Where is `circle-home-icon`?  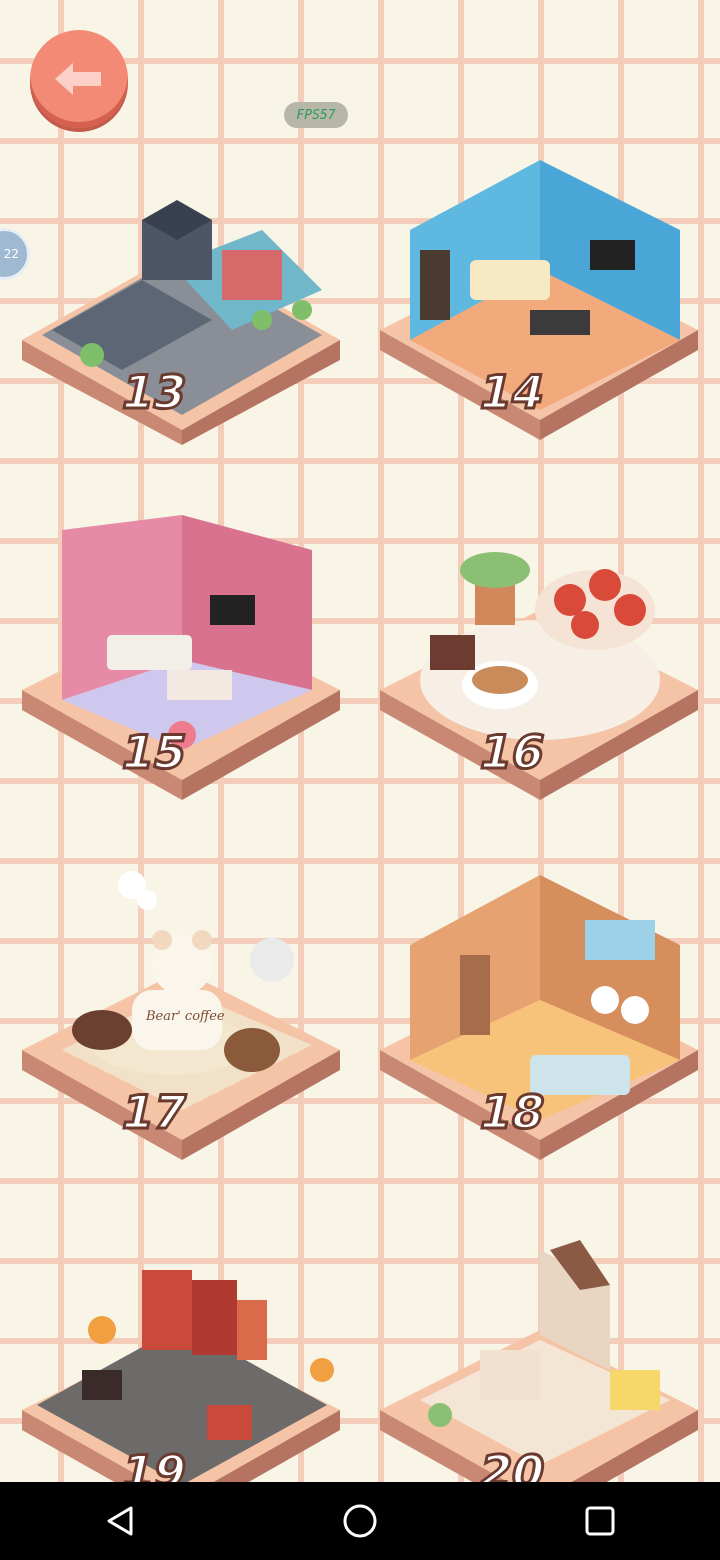 circle-home-icon is located at coordinates (360, 1521).